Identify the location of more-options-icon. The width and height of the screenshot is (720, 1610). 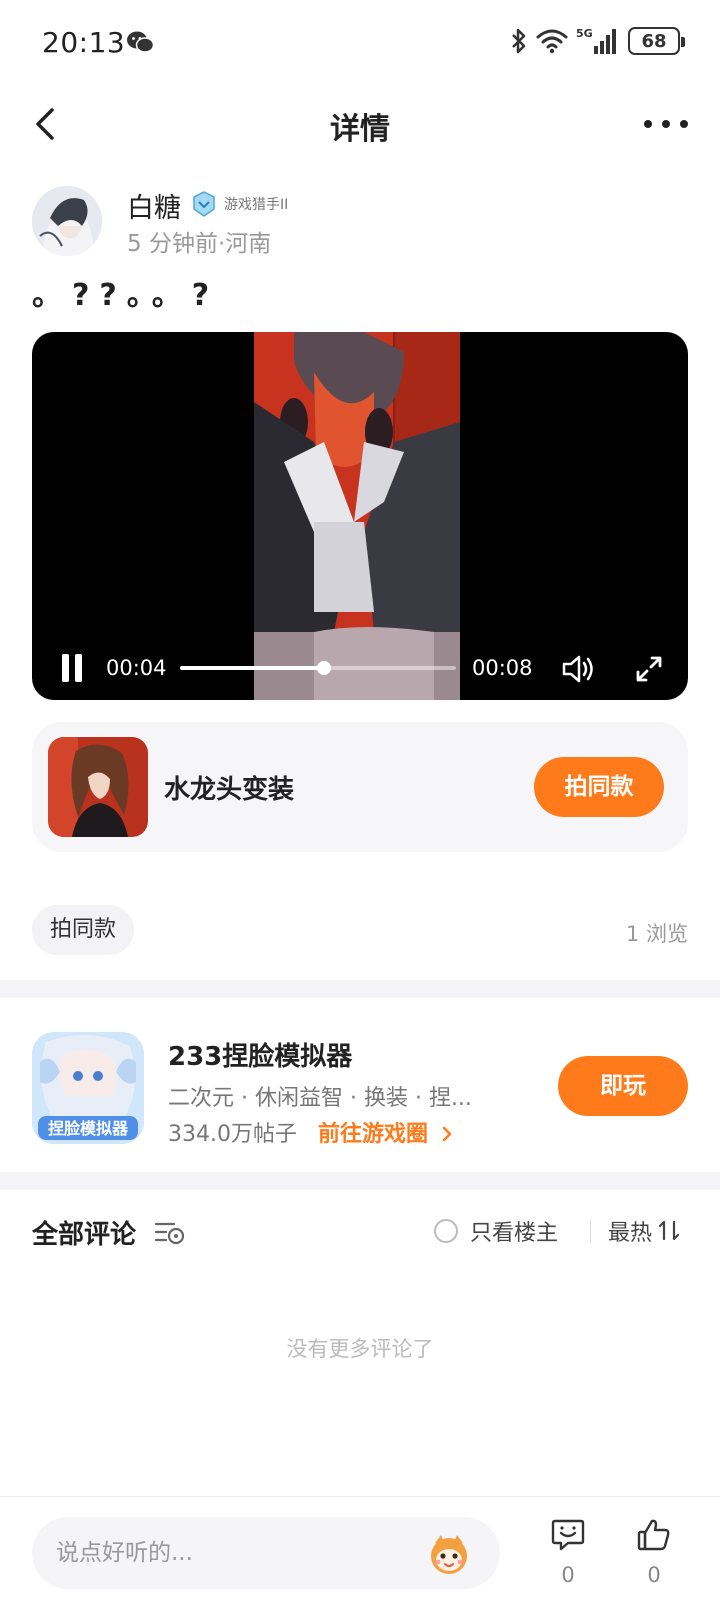
(666, 124).